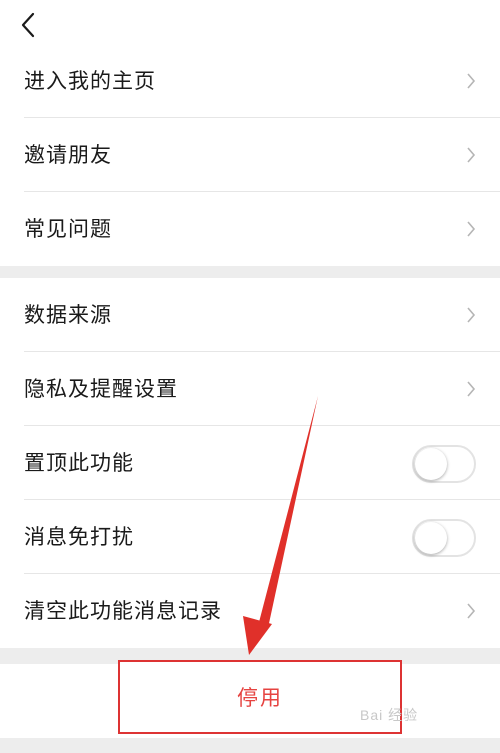 The width and height of the screenshot is (500, 753). I want to click on menu-item-label: 隐私及提醒设置, so click(101, 389).